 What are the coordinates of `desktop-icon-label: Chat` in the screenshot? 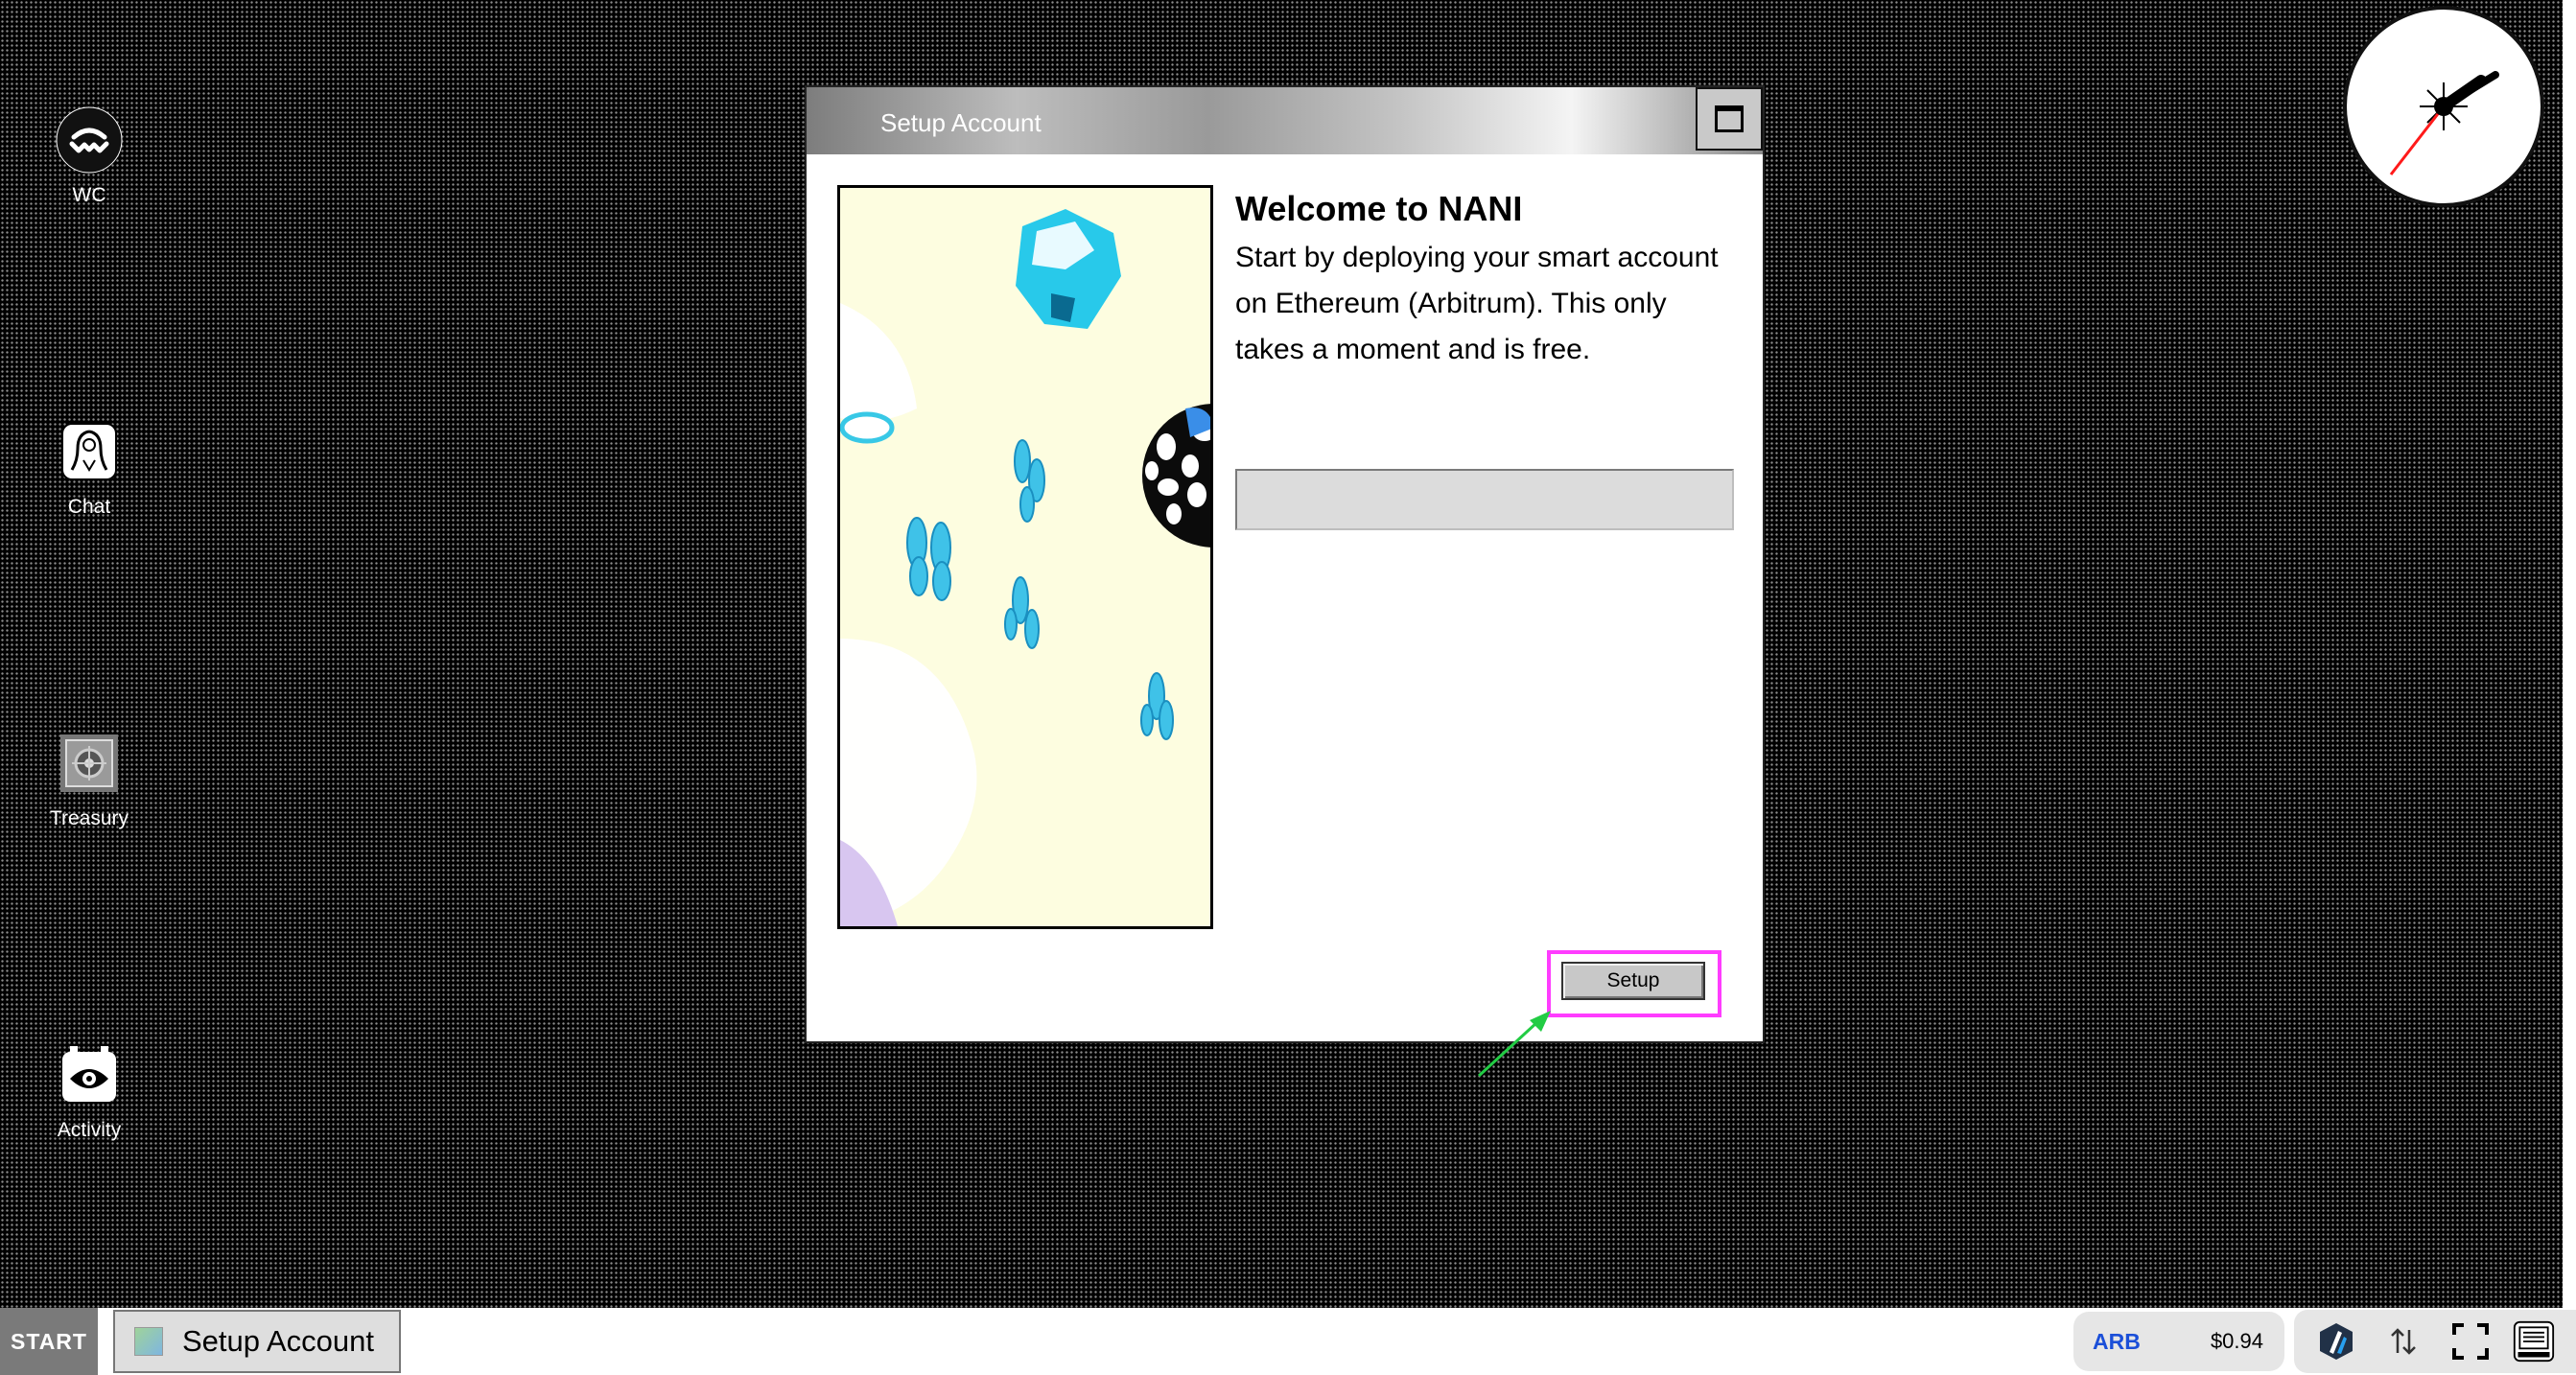 It's located at (89, 507).